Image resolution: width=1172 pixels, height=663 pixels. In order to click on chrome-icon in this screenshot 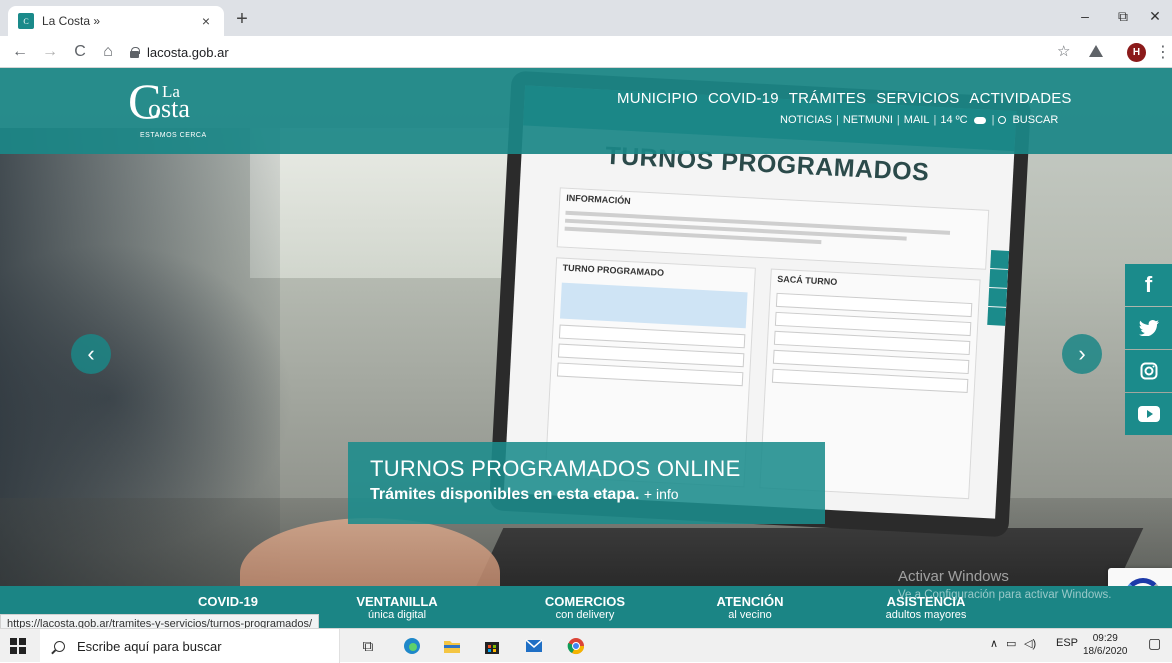, I will do `click(576, 646)`.